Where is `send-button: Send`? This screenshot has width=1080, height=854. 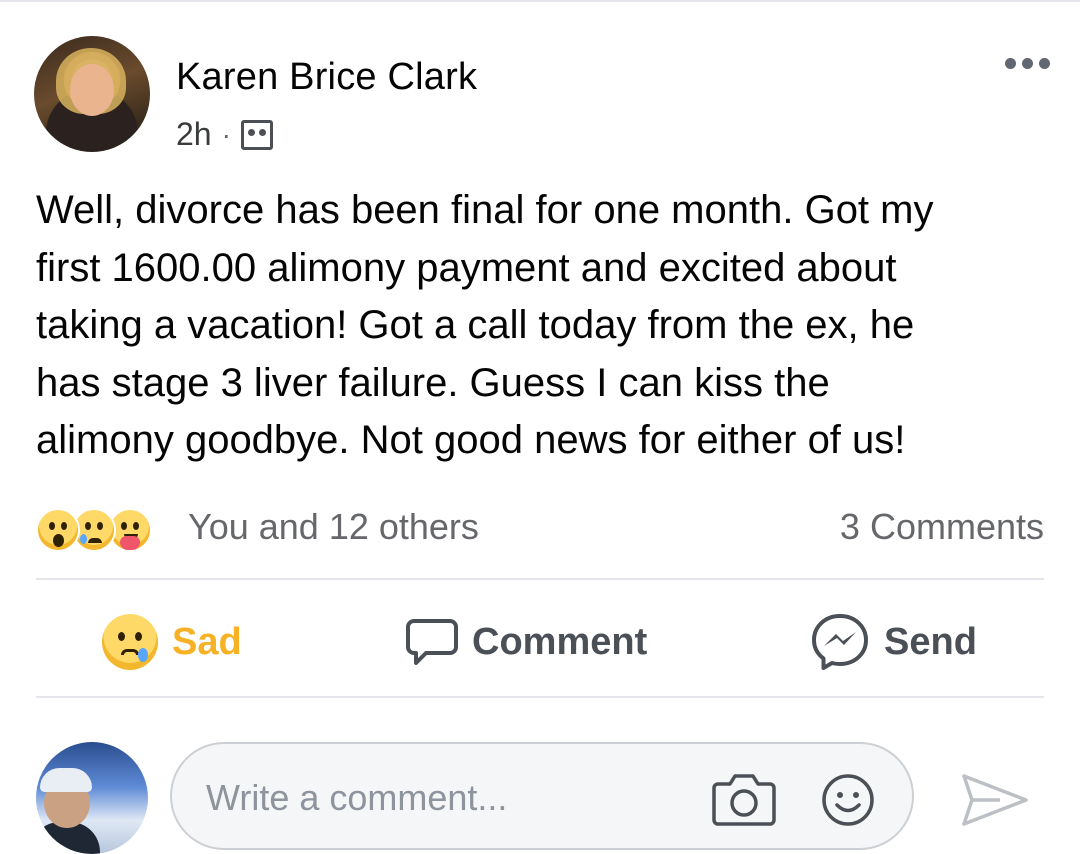 send-button: Send is located at coordinates (893, 642).